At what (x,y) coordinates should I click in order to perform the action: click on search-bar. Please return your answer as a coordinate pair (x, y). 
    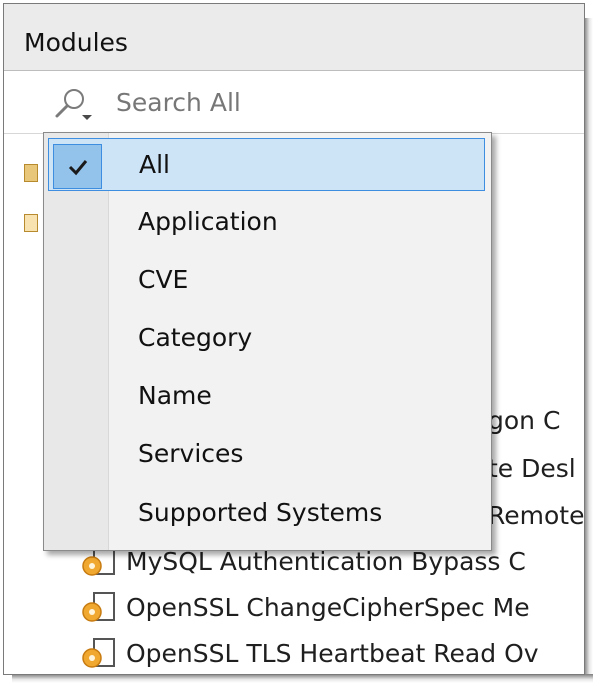
    Looking at the image, I should click on (294, 102).